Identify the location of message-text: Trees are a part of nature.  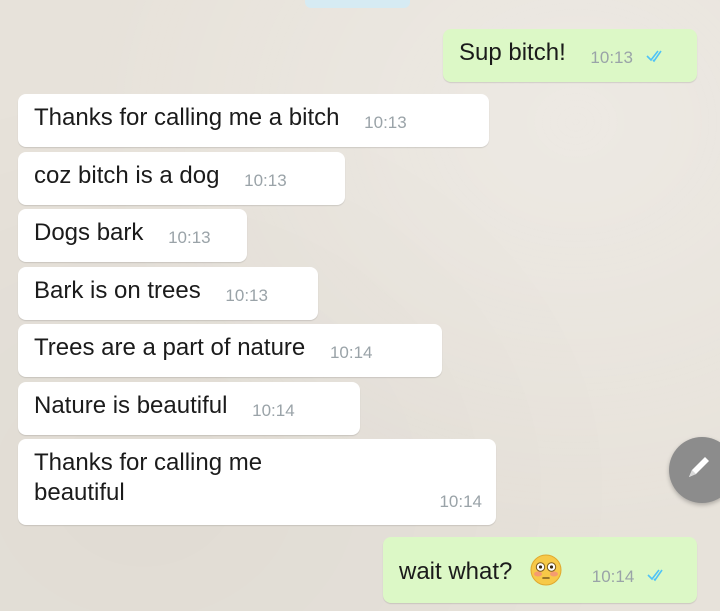
(170, 347).